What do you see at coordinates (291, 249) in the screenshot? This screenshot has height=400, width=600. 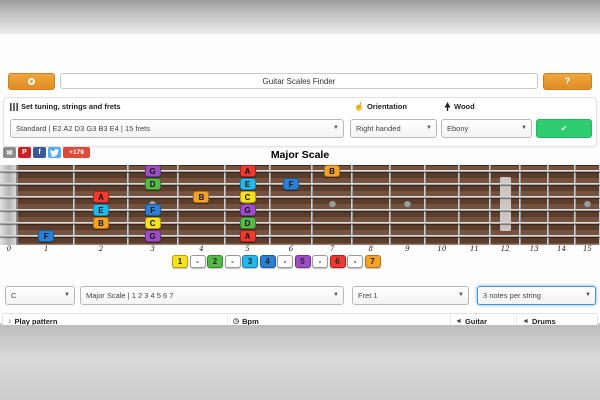 I see `fret-number-6: 6` at bounding box center [291, 249].